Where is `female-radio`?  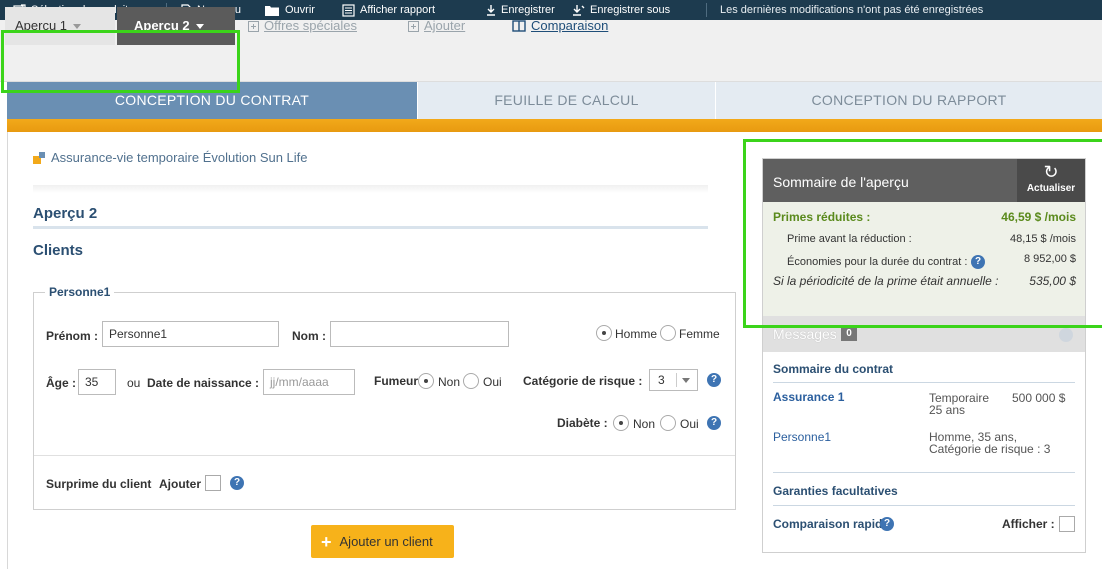
female-radio is located at coordinates (668, 333).